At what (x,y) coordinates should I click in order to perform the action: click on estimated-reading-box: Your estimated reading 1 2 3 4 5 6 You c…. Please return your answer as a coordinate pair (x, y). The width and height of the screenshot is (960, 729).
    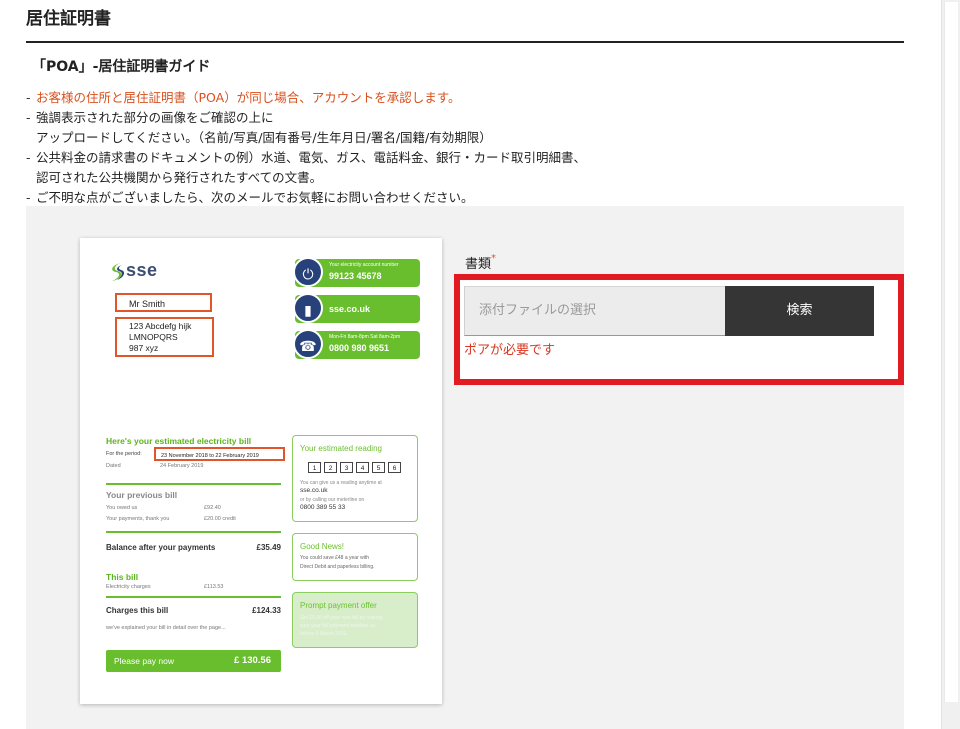
    Looking at the image, I should click on (355, 478).